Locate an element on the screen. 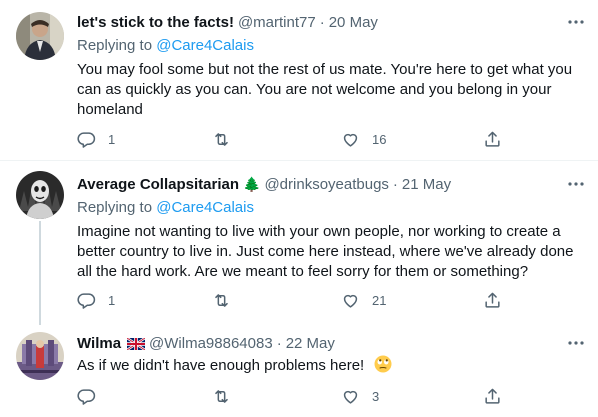 The height and width of the screenshot is (417, 598). display-name: let's stick to the facts! is located at coordinates (155, 22).